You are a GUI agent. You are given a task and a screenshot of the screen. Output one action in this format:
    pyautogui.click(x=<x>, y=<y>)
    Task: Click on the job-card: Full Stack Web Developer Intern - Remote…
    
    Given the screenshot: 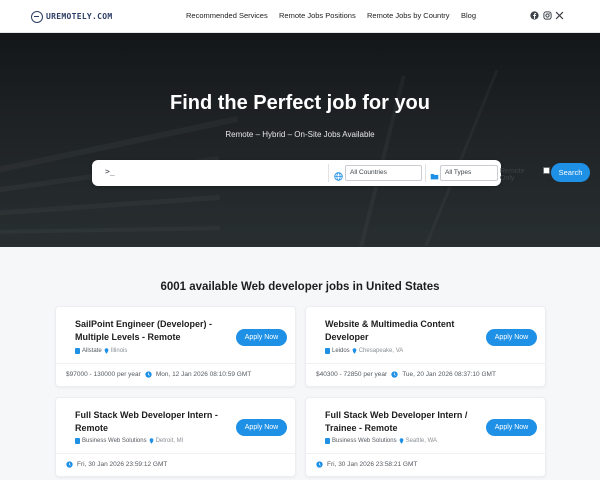 What is the action you would take?
    pyautogui.click(x=175, y=437)
    